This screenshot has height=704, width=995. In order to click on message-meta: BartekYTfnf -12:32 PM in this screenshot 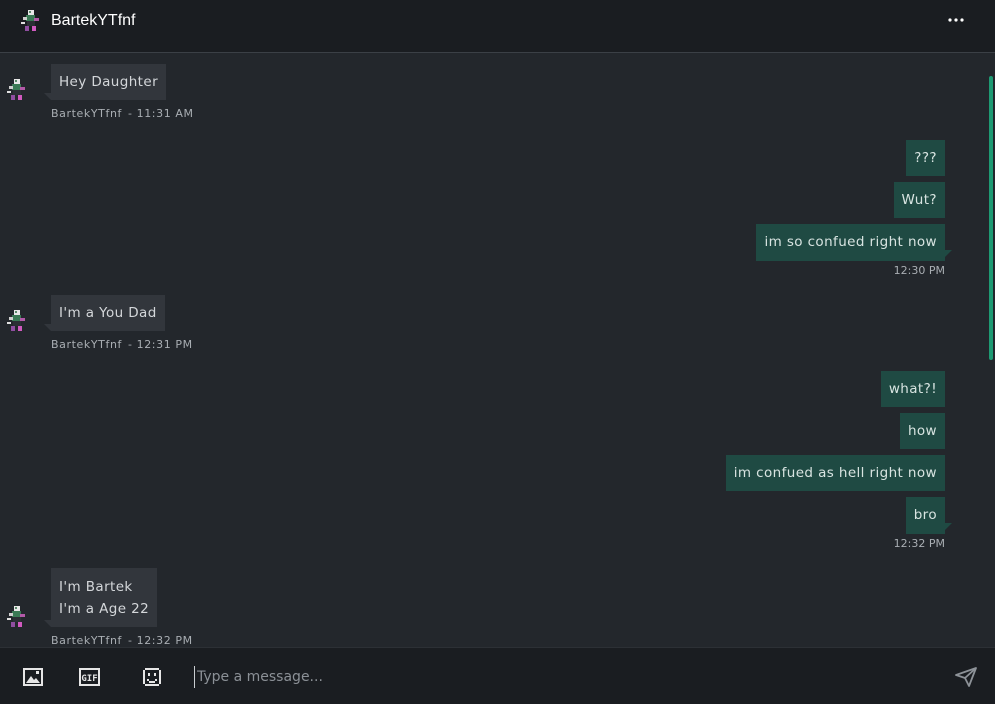, I will do `click(122, 640)`.